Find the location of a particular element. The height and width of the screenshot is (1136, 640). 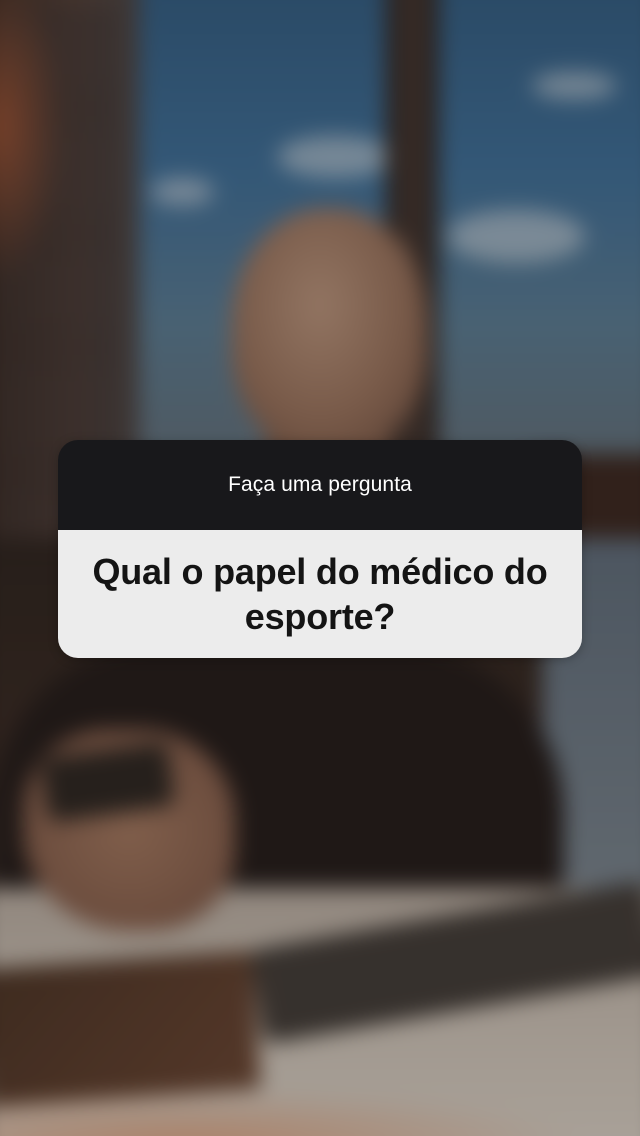

question-sticker-body: Qual o papel do médico do esporte? is located at coordinates (320, 594).